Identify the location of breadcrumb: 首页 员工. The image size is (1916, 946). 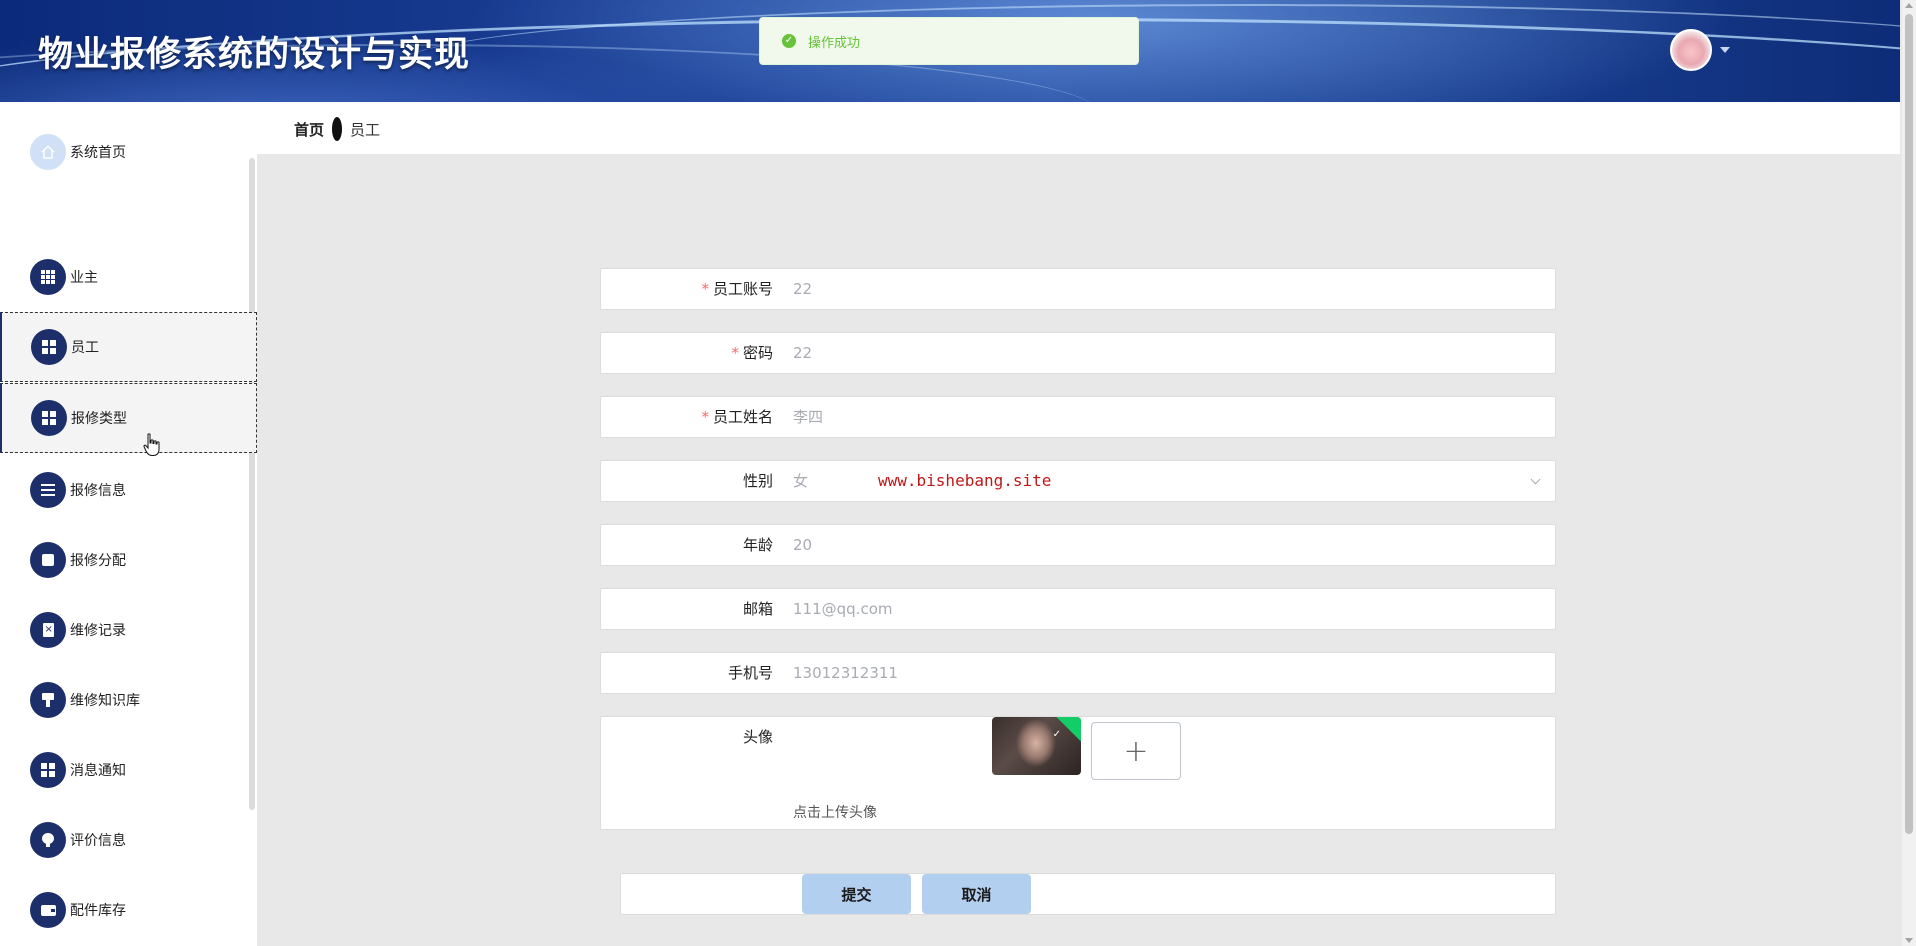
(337, 129).